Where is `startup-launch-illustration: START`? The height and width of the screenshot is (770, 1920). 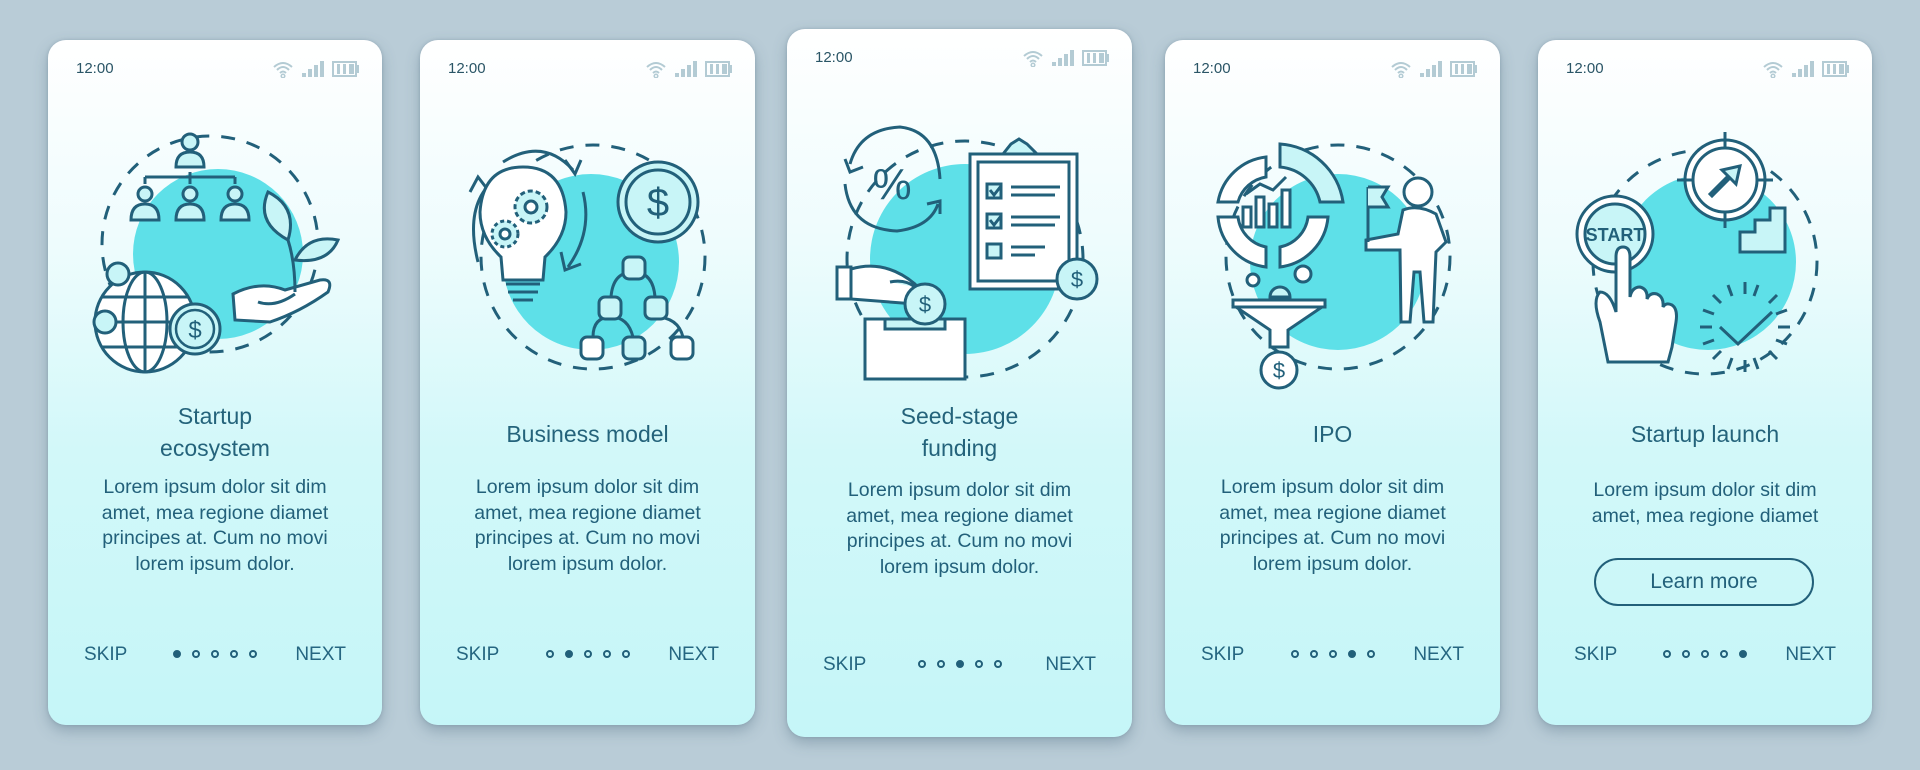 startup-launch-illustration: START is located at coordinates (1697, 254).